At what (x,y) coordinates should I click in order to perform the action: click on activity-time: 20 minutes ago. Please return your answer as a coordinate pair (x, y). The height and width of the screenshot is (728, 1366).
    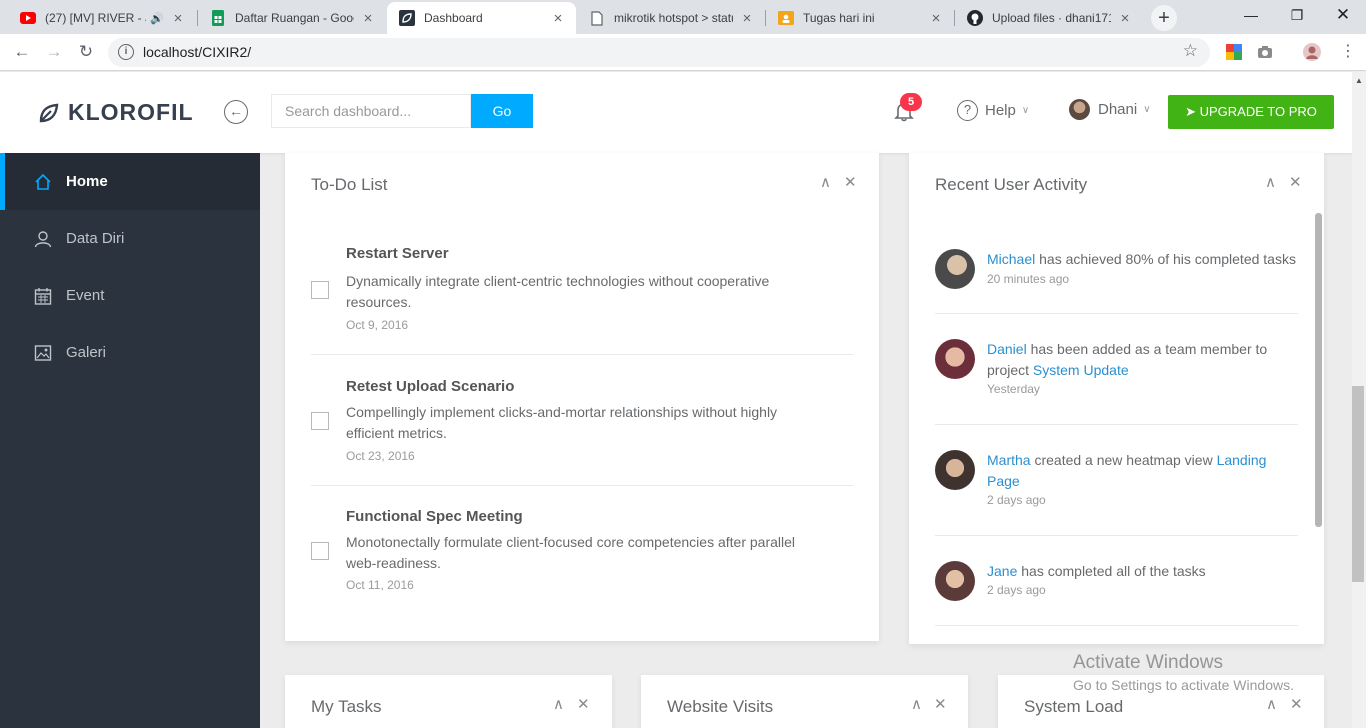
    Looking at the image, I should click on (1028, 279).